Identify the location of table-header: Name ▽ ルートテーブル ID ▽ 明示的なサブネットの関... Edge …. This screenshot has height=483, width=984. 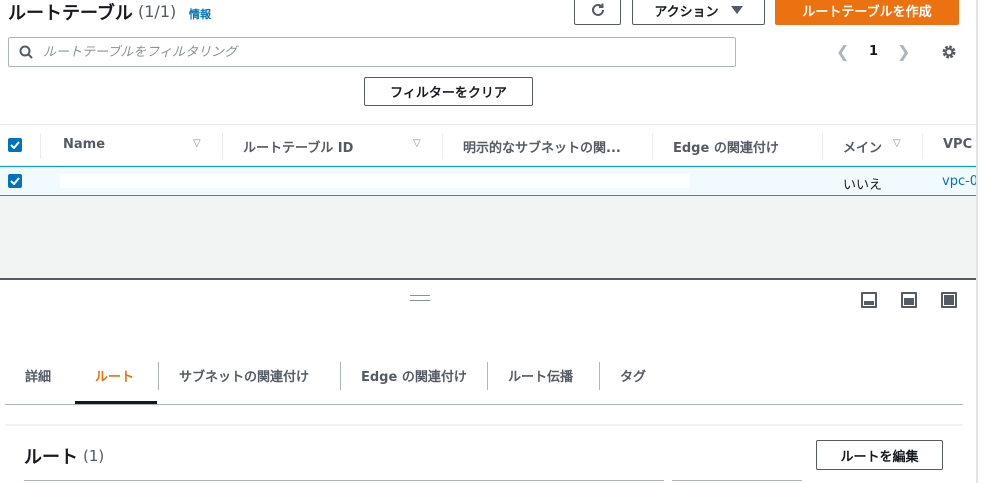
(489, 145).